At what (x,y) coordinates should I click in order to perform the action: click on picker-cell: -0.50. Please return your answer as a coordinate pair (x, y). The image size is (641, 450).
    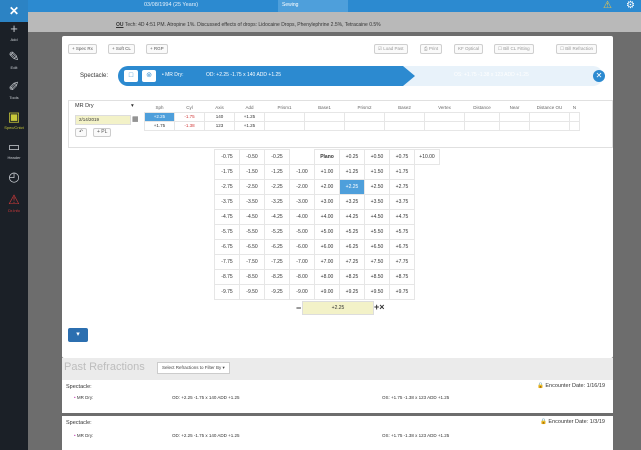
    Looking at the image, I should click on (252, 157).